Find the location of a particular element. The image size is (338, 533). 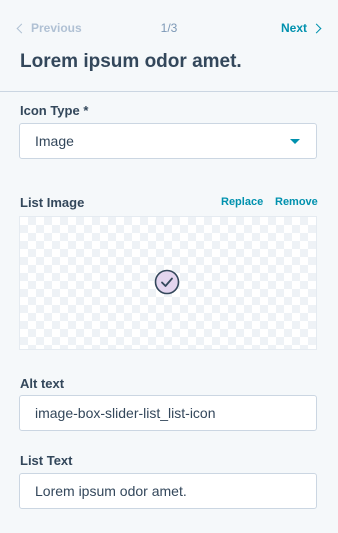

chevron-left-icon is located at coordinates (21, 28).